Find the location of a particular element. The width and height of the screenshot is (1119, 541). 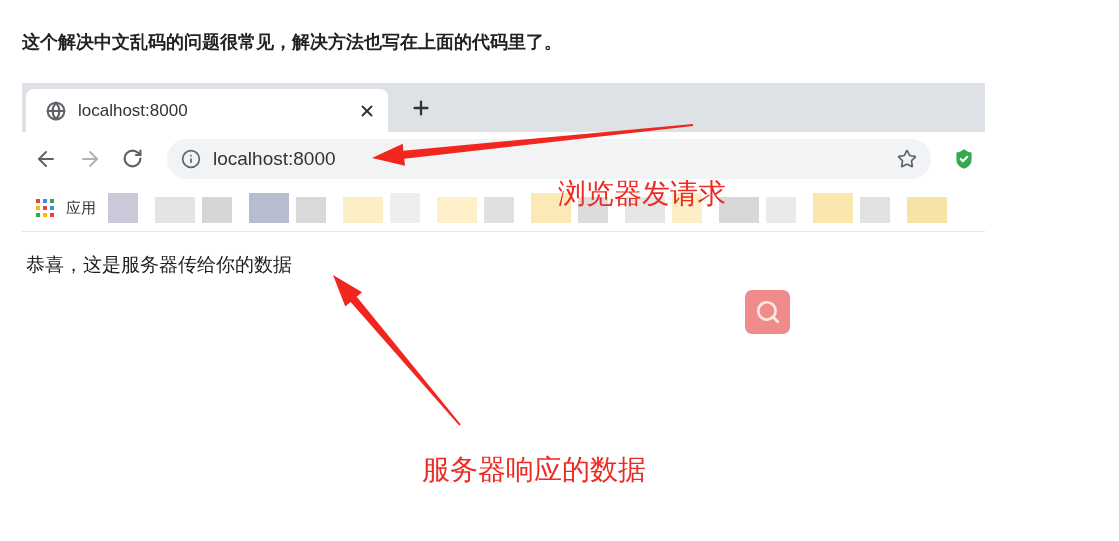

annotation-label: 服务器响应的数据 is located at coordinates (534, 470).